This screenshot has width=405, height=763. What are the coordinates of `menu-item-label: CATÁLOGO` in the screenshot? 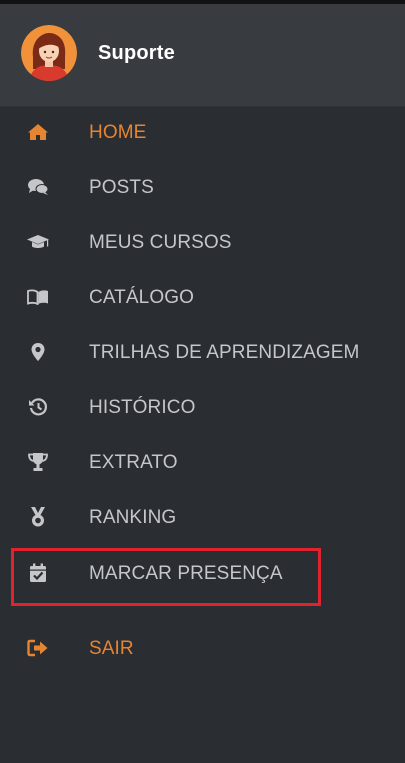 It's located at (141, 297).